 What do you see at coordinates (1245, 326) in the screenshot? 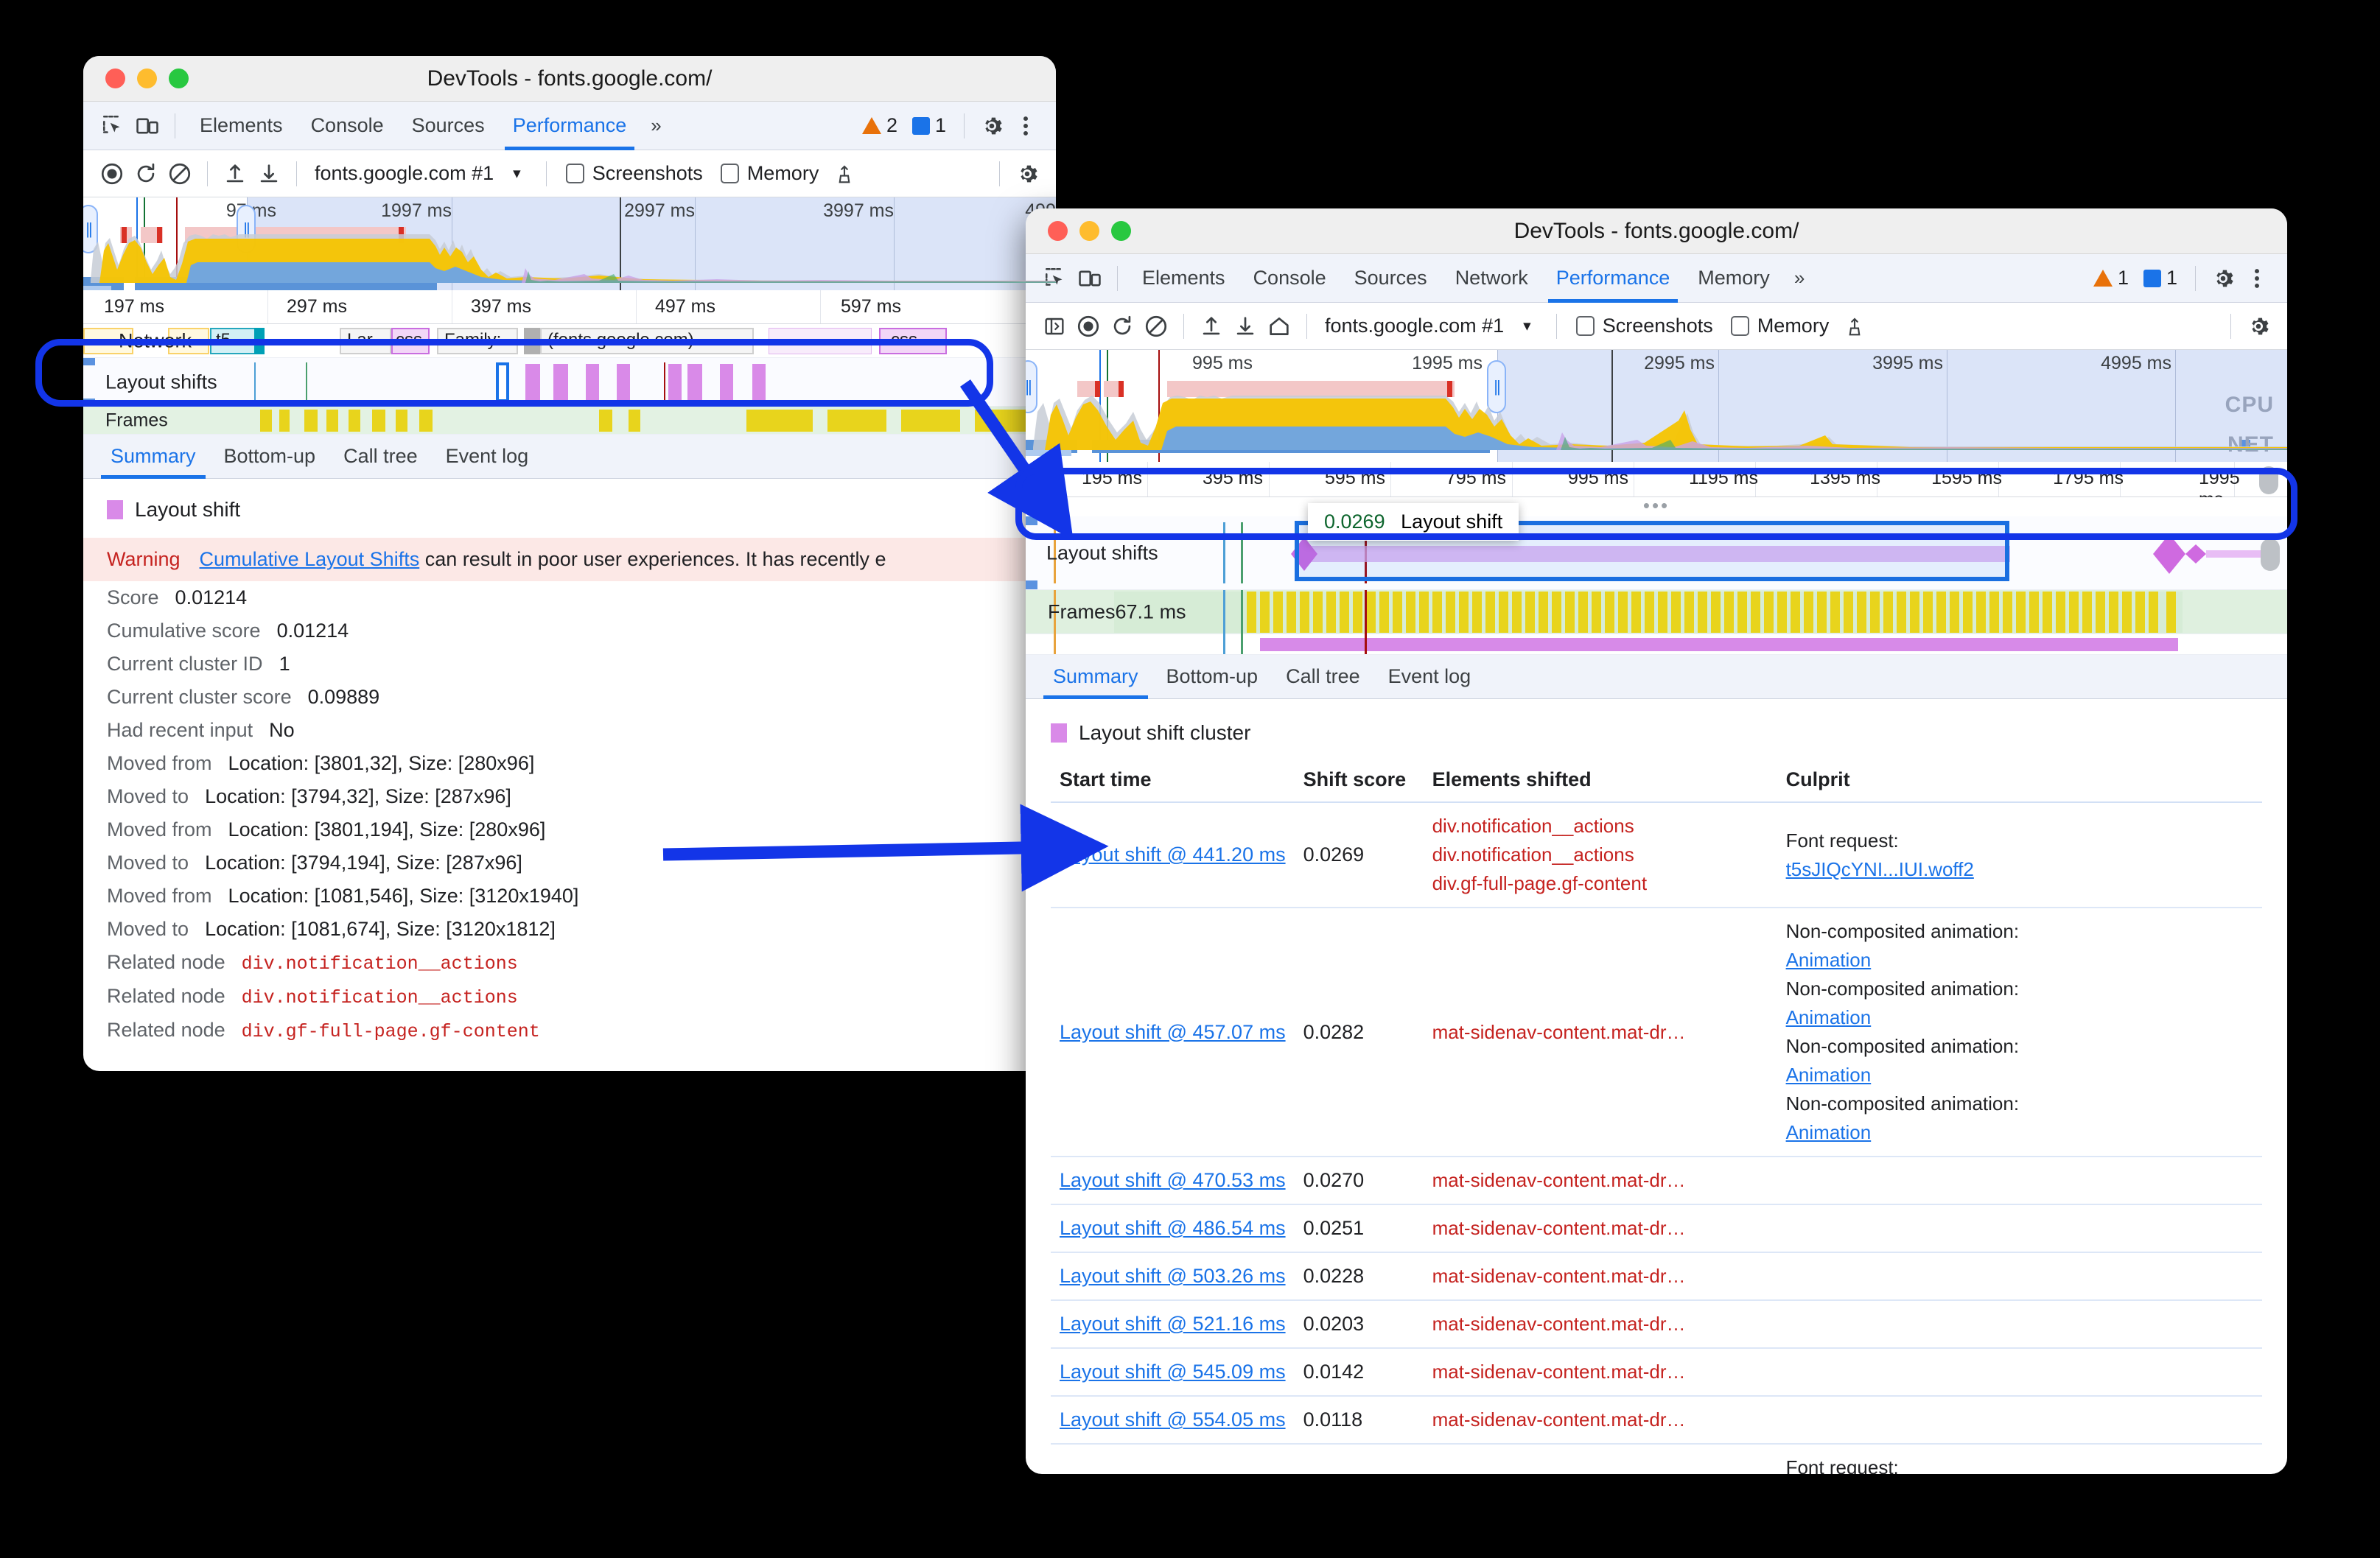
I see `download-profile-icon` at bounding box center [1245, 326].